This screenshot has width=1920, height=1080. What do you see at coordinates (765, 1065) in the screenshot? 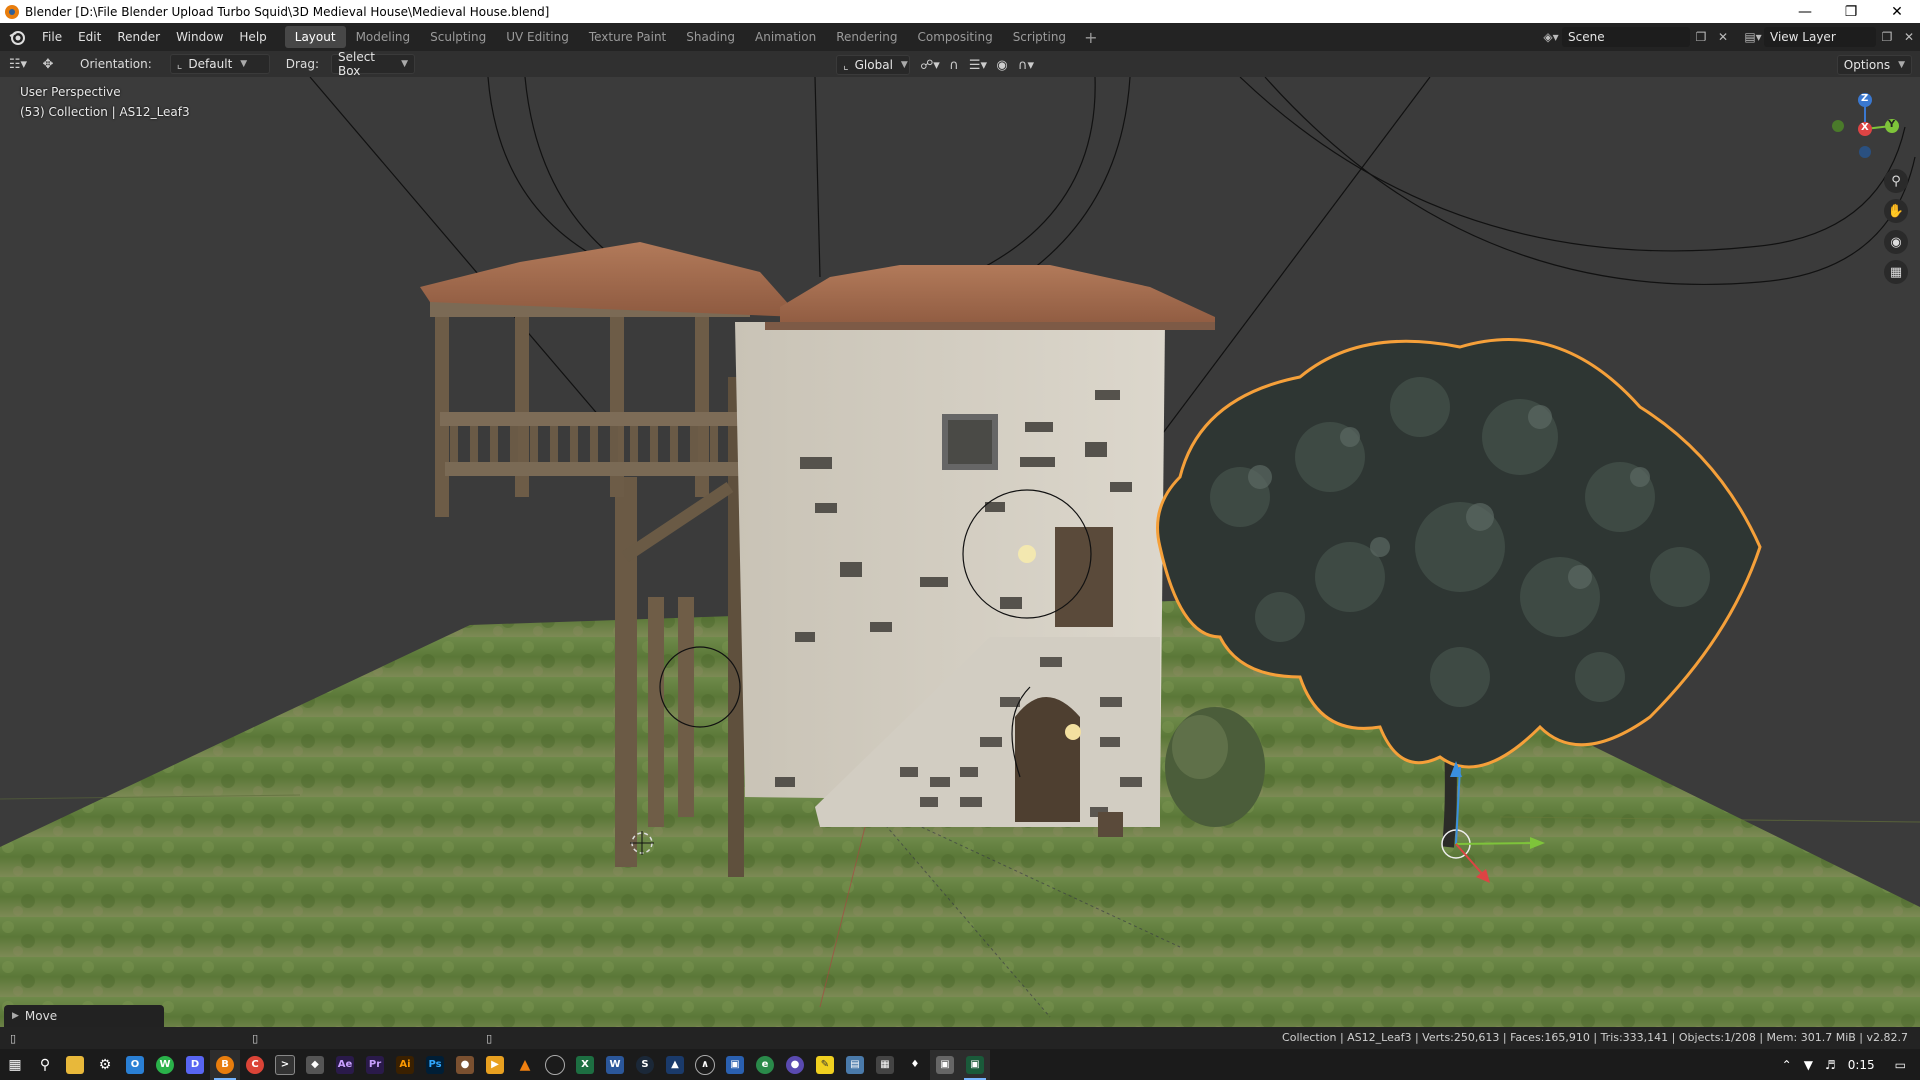
I see `app-icon: e` at bounding box center [765, 1065].